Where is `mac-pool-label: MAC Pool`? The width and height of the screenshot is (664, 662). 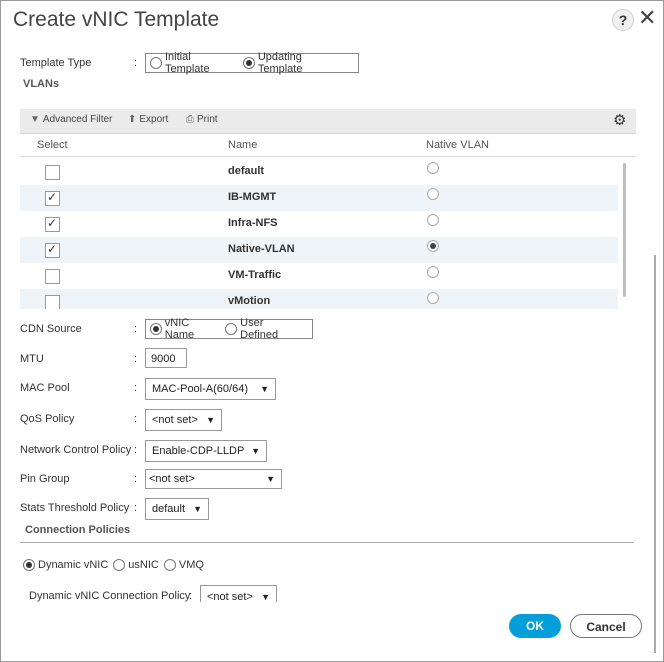
mac-pool-label: MAC Pool is located at coordinates (45, 388).